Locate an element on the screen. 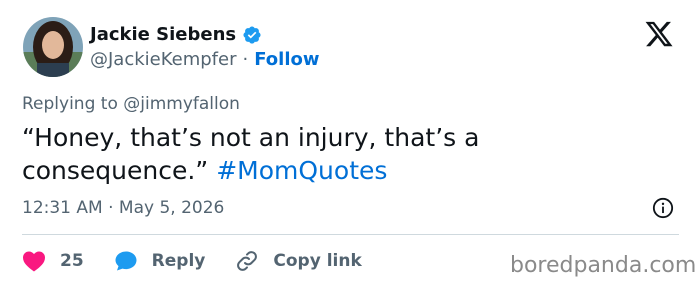 This screenshot has width=700, height=287. reply-mention-link: @jimmyfallon is located at coordinates (181, 104).